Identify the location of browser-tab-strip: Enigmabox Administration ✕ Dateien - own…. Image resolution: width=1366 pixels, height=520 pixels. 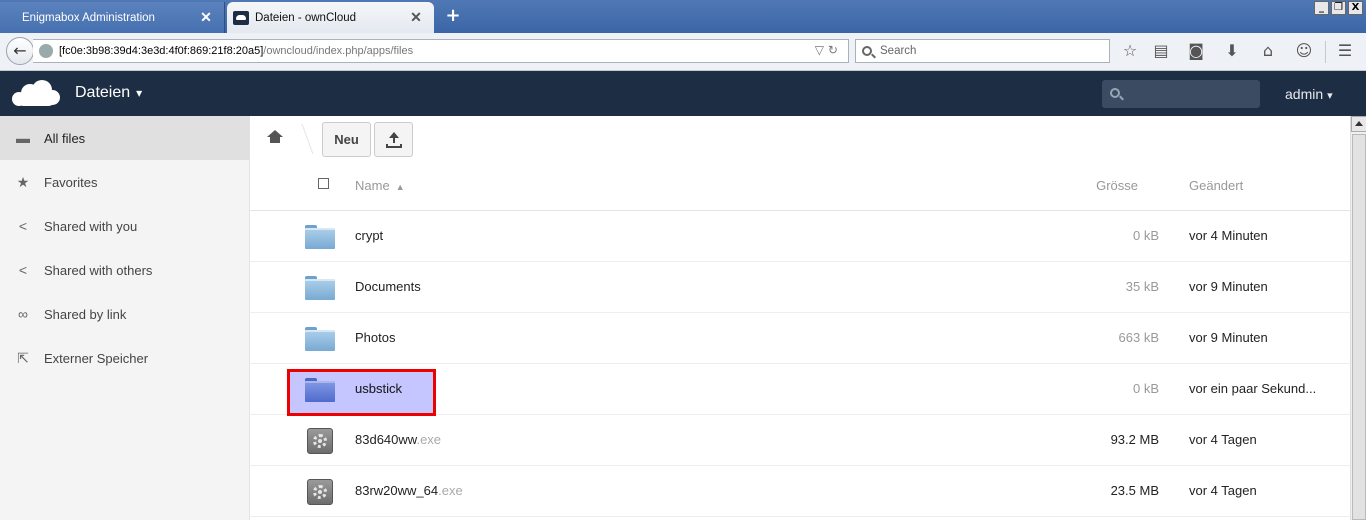
(683, 16).